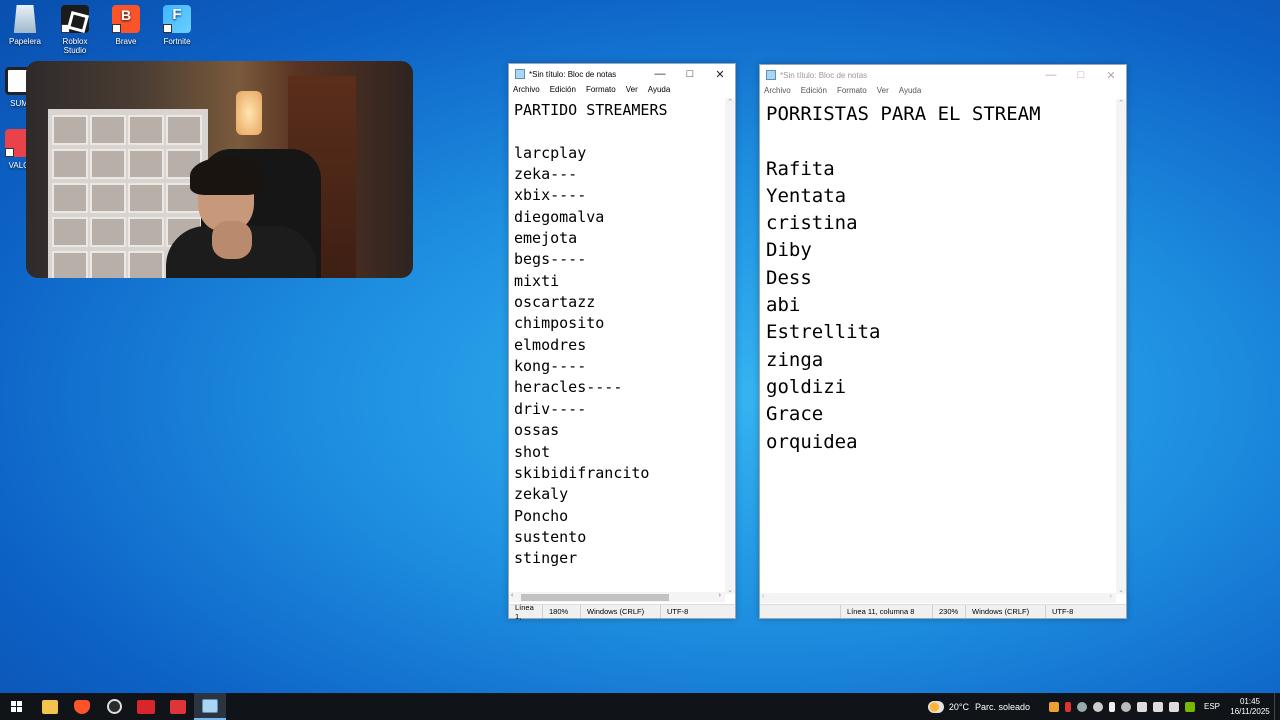  Describe the element at coordinates (50, 706) in the screenshot. I see `taskbar-file-explorer` at that location.